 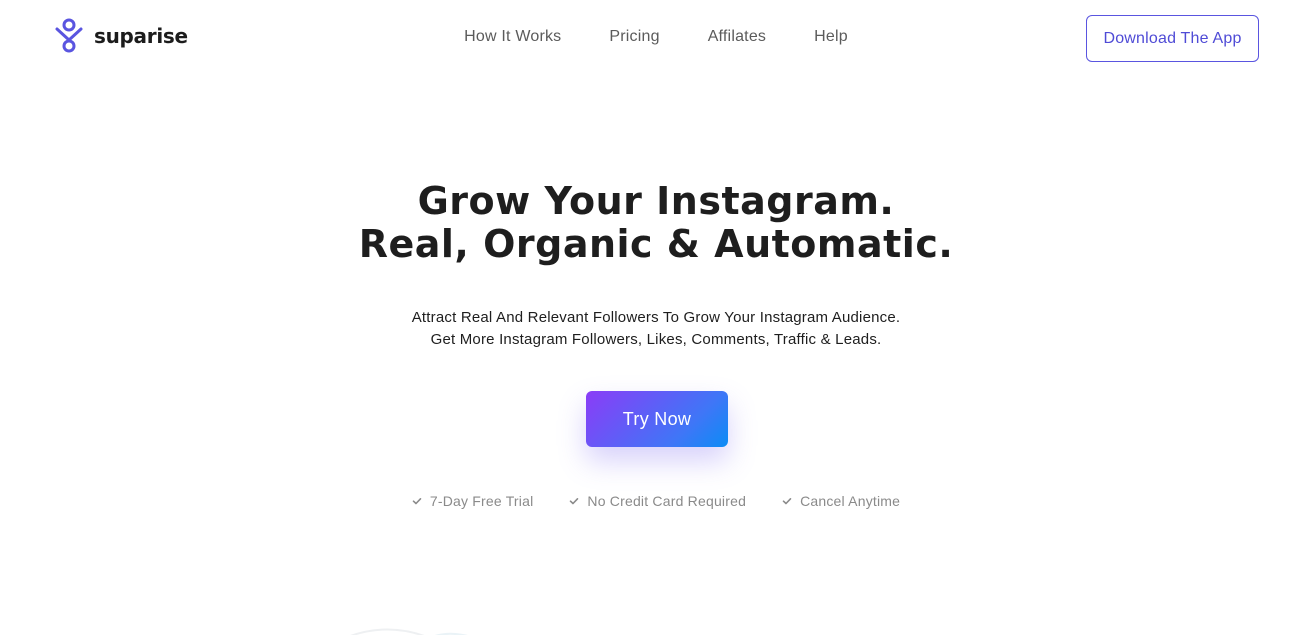 I want to click on feature-item-no-credit-card: No Credit Card Required, so click(x=657, y=501).